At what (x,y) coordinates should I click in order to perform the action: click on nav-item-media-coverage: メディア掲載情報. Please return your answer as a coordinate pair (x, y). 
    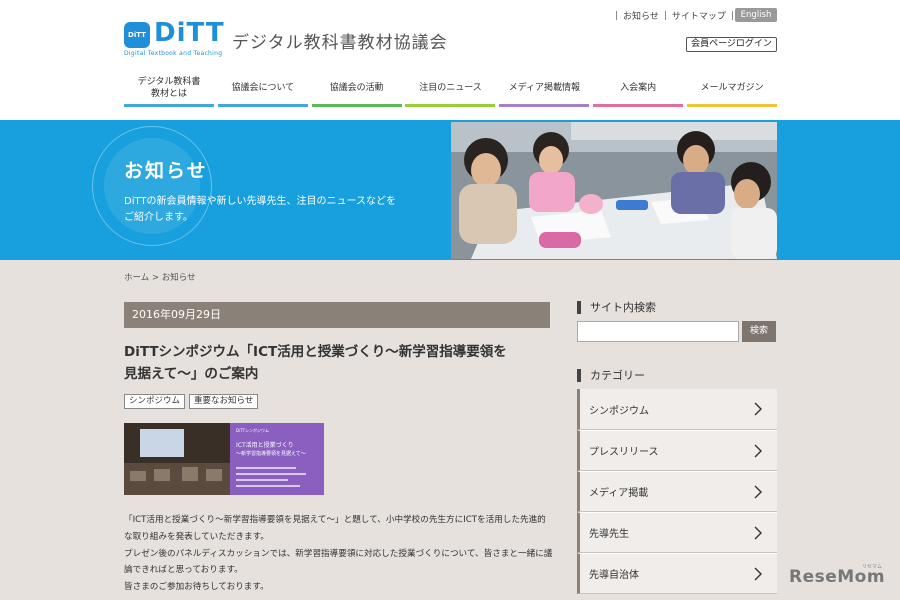
    Looking at the image, I should click on (544, 90).